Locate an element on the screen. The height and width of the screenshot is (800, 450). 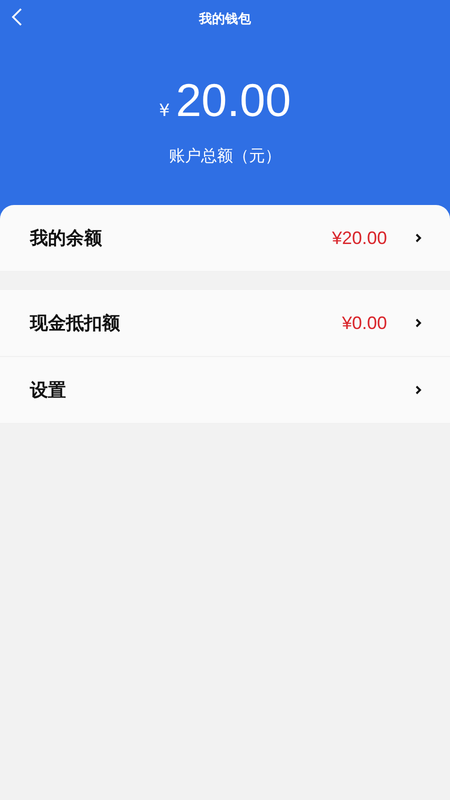
list-item: 我的余额 ¥20.00 is located at coordinates (225, 238).